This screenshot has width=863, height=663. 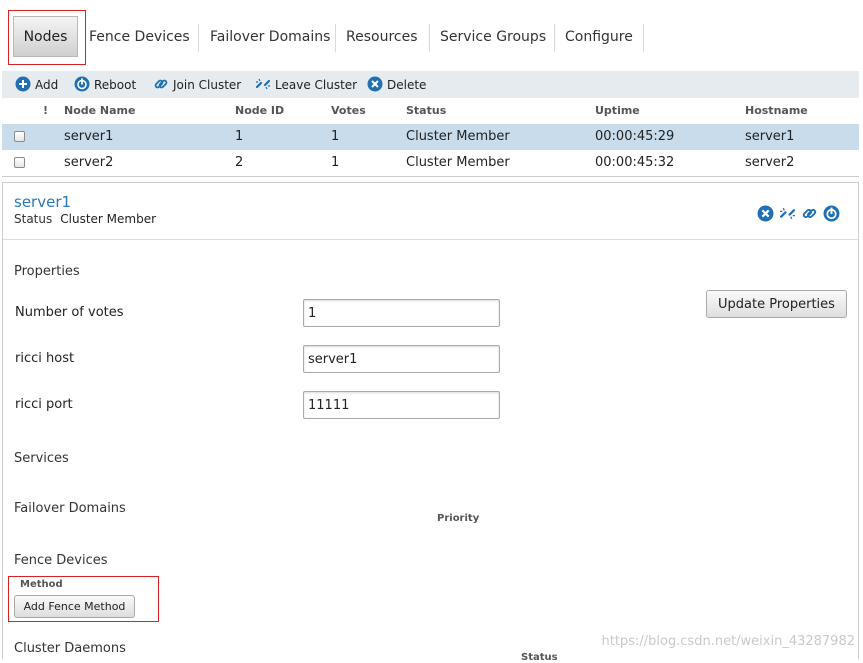 I want to click on cluster-daemons-heading: Cluster Daemons, so click(x=70, y=648).